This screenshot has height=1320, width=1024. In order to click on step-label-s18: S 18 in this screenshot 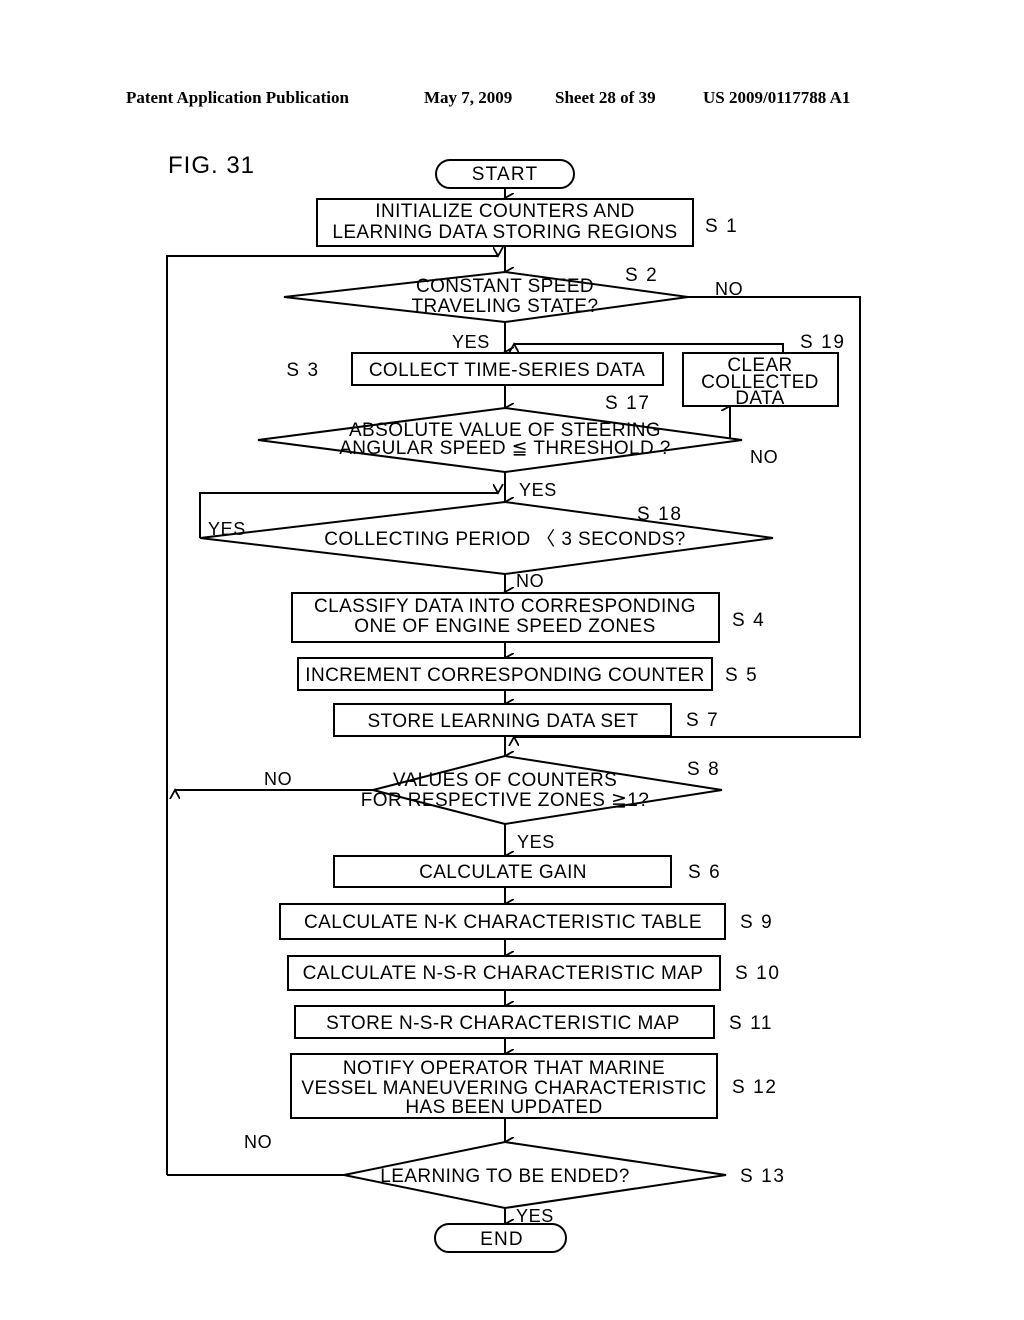, I will do `click(660, 514)`.